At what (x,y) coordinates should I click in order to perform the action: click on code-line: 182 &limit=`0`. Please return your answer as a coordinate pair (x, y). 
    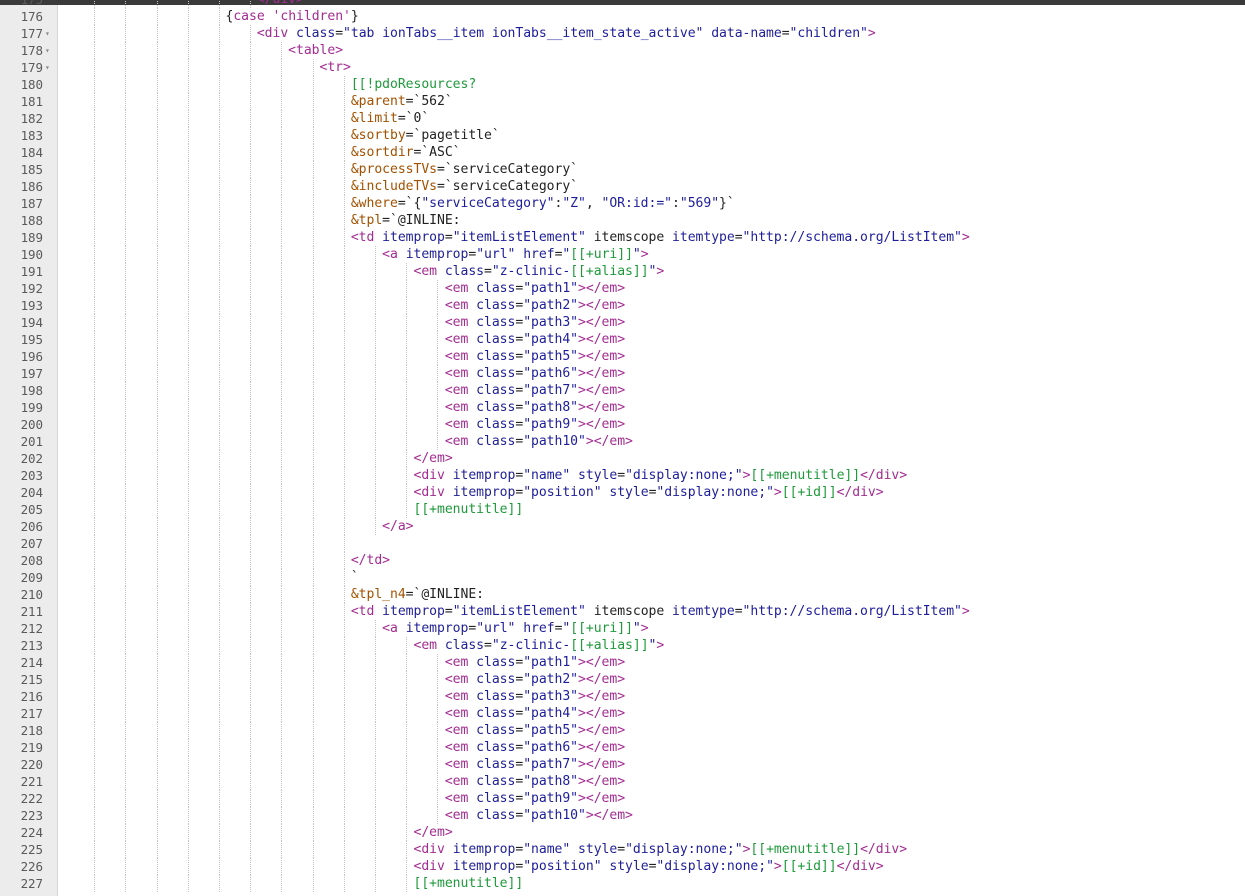
    Looking at the image, I should click on (622, 118).